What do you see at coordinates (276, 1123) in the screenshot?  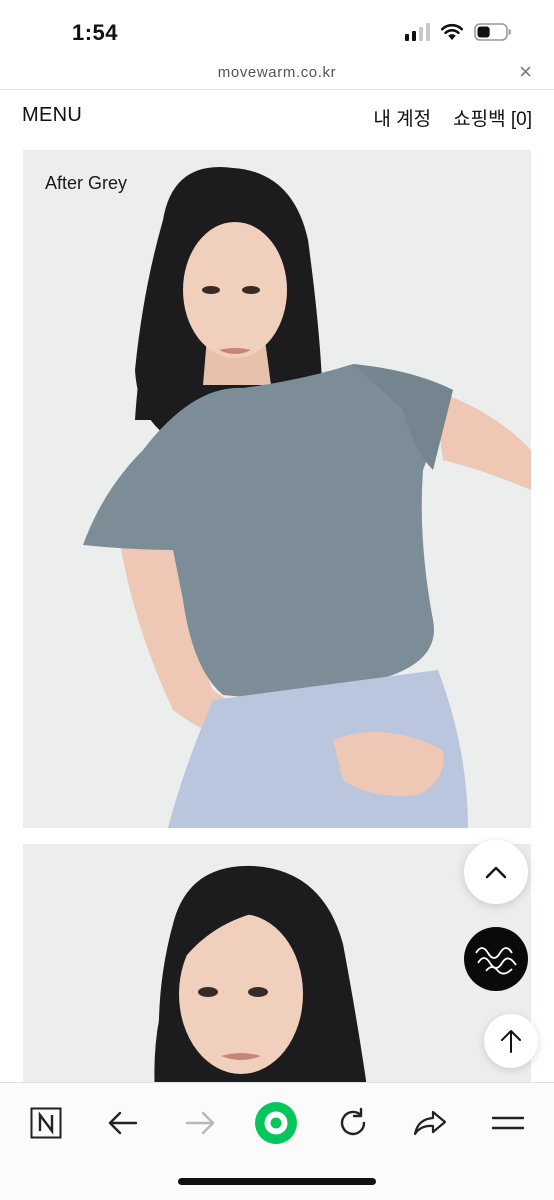 I see `green-home-icon` at bounding box center [276, 1123].